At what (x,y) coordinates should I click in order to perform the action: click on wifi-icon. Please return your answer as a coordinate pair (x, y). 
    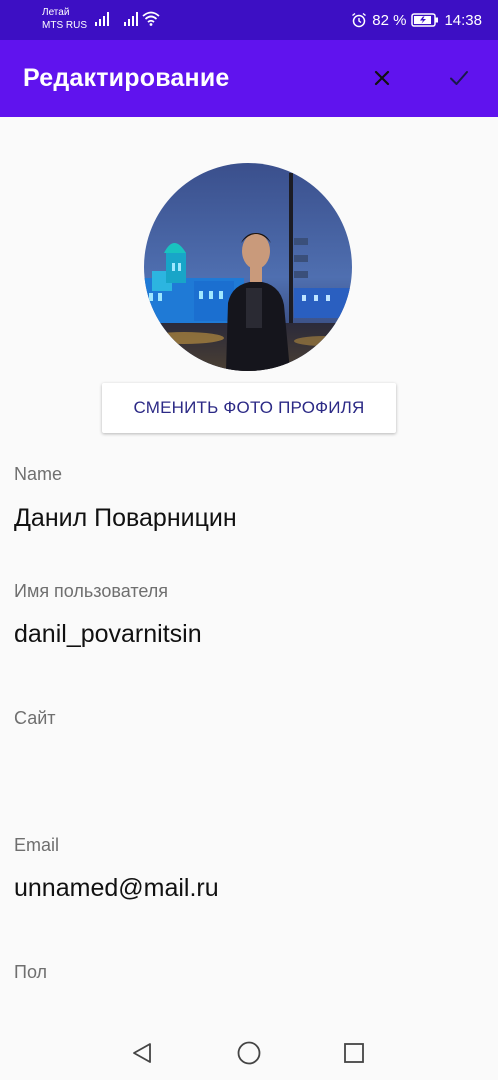
    Looking at the image, I should click on (151, 18).